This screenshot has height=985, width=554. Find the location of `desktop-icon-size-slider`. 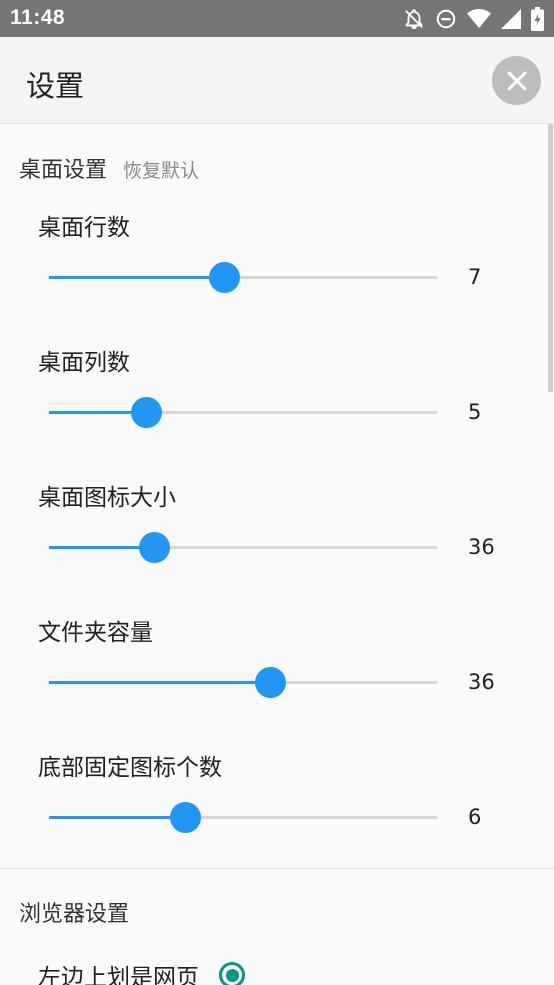

desktop-icon-size-slider is located at coordinates (243, 548).